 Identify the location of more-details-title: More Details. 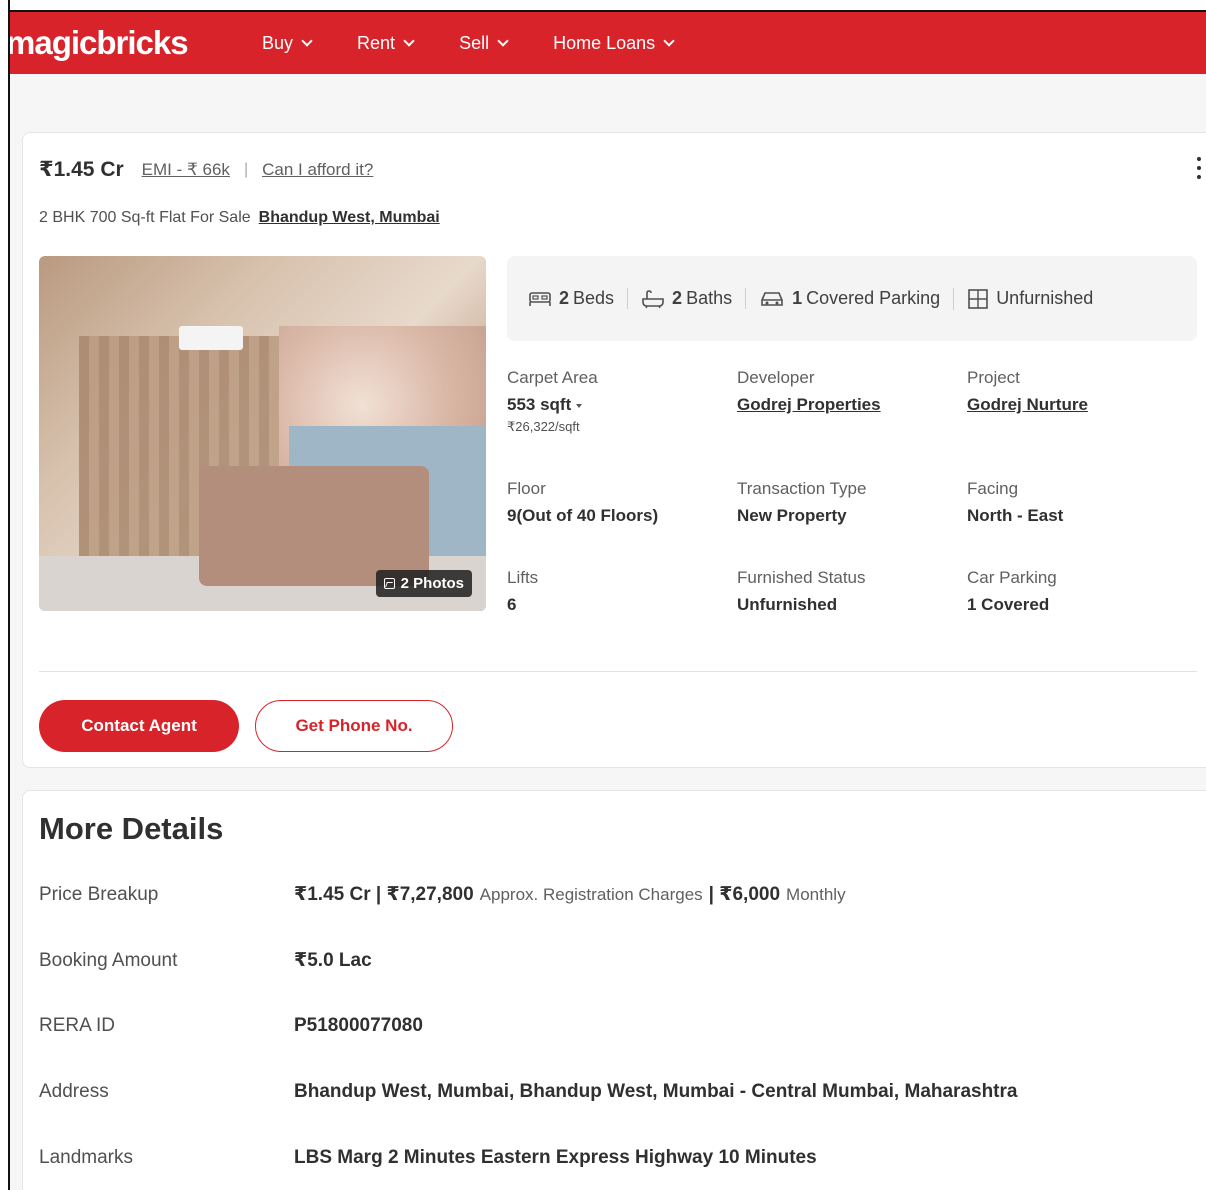
(131, 828).